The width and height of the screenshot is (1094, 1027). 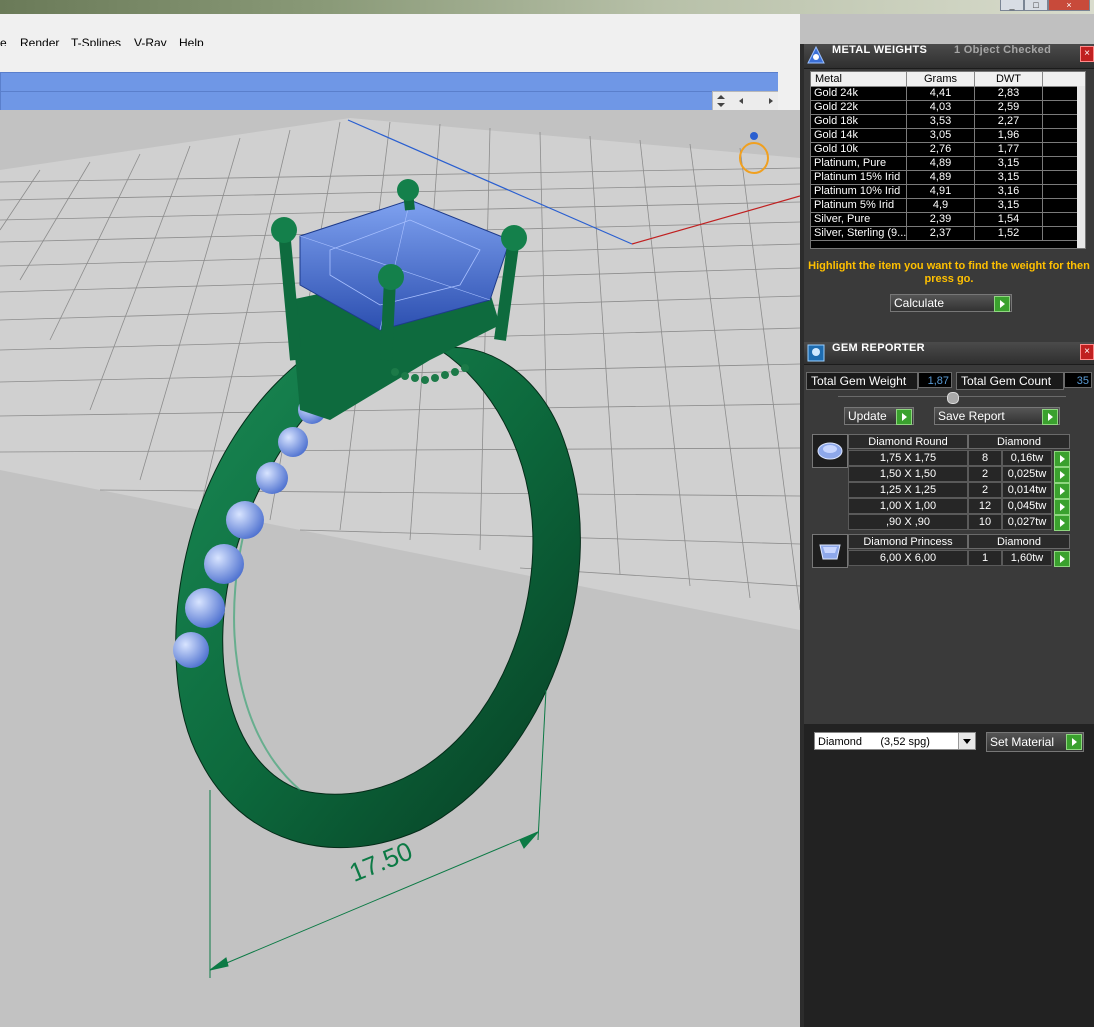 I want to click on command-history, so click(x=390, y=82).